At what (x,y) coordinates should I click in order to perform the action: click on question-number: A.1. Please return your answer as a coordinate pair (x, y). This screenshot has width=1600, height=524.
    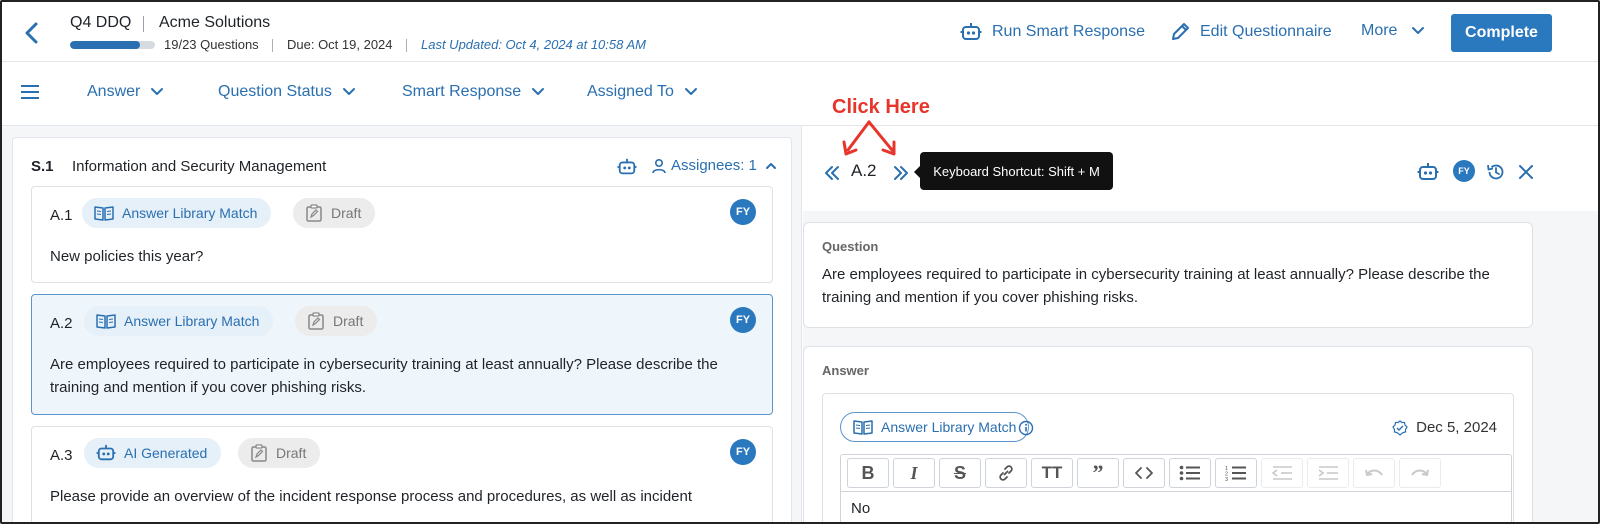
    Looking at the image, I should click on (61, 215).